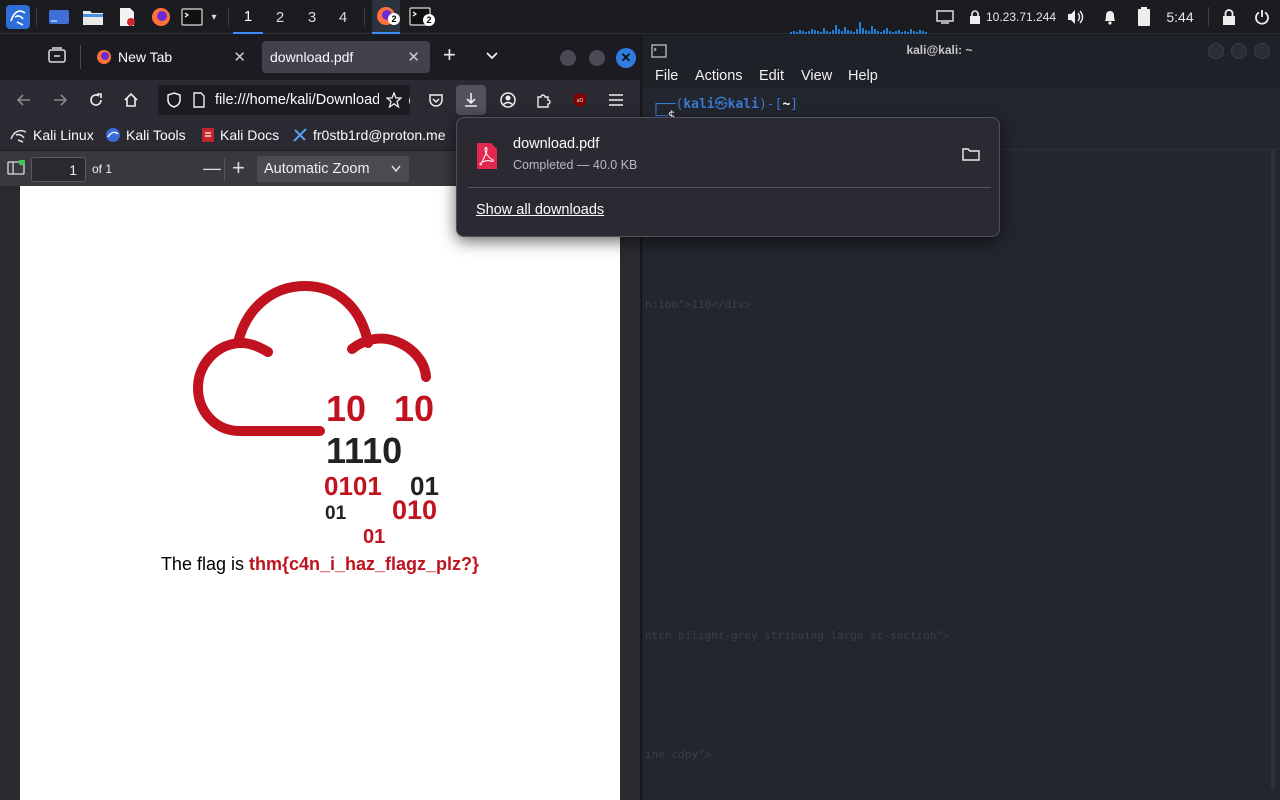  I want to click on close-button, so click(1262, 51).